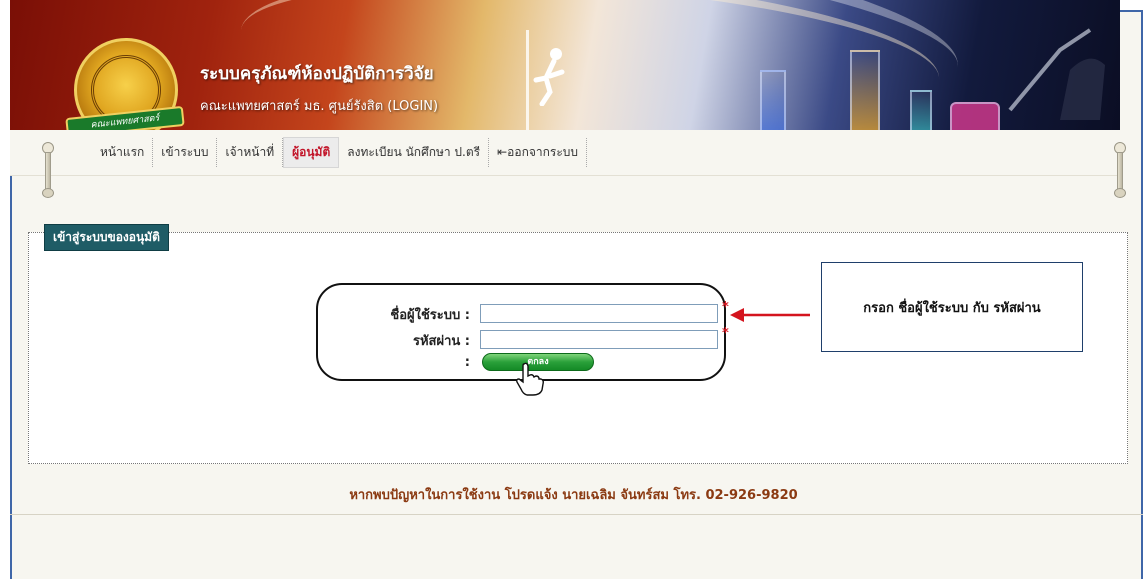 This screenshot has height=579, width=1147. Describe the element at coordinates (441, 341) in the screenshot. I see `password-label: รหัสผ่าน :` at that location.